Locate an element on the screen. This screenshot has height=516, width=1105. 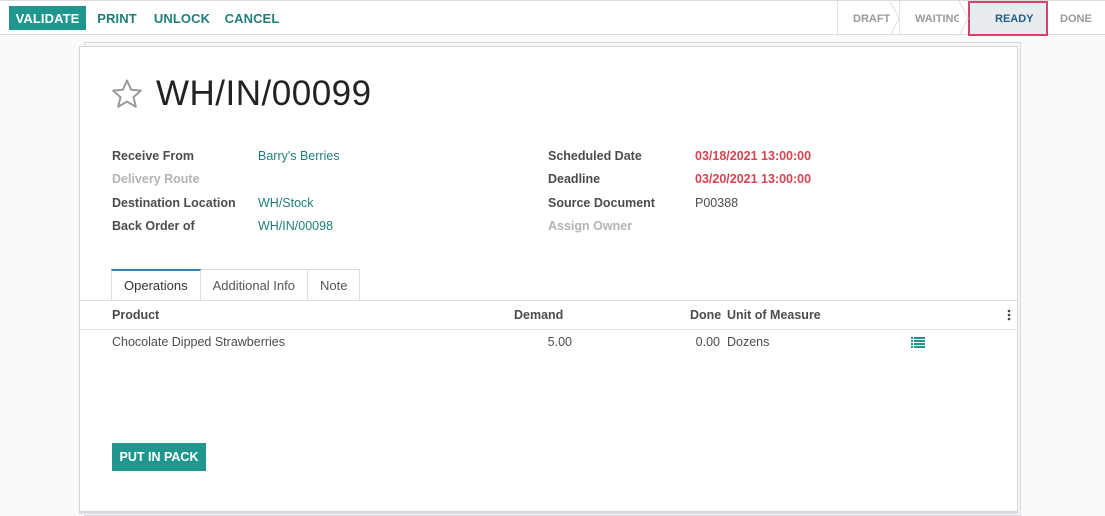
tab-operations: Operations is located at coordinates (156, 285).